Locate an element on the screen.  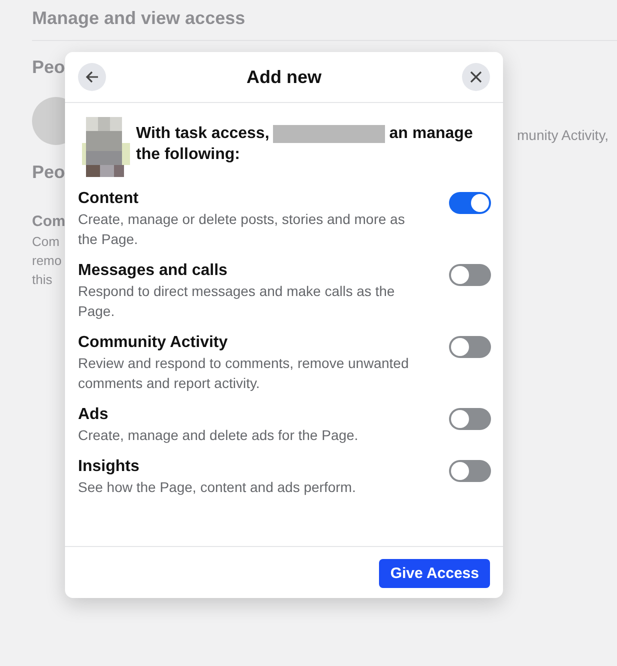
permission-title: Community Activity is located at coordinates (153, 343).